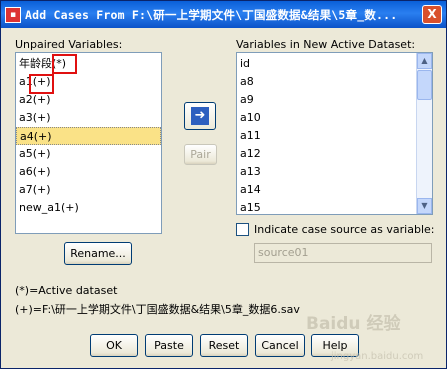 The height and width of the screenshot is (369, 447). What do you see at coordinates (157, 309) in the screenshot?
I see `legend-file: (+)=F:\研一上学期文件\丁国盛数据&结果\5章_数据6.sav` at bounding box center [157, 309].